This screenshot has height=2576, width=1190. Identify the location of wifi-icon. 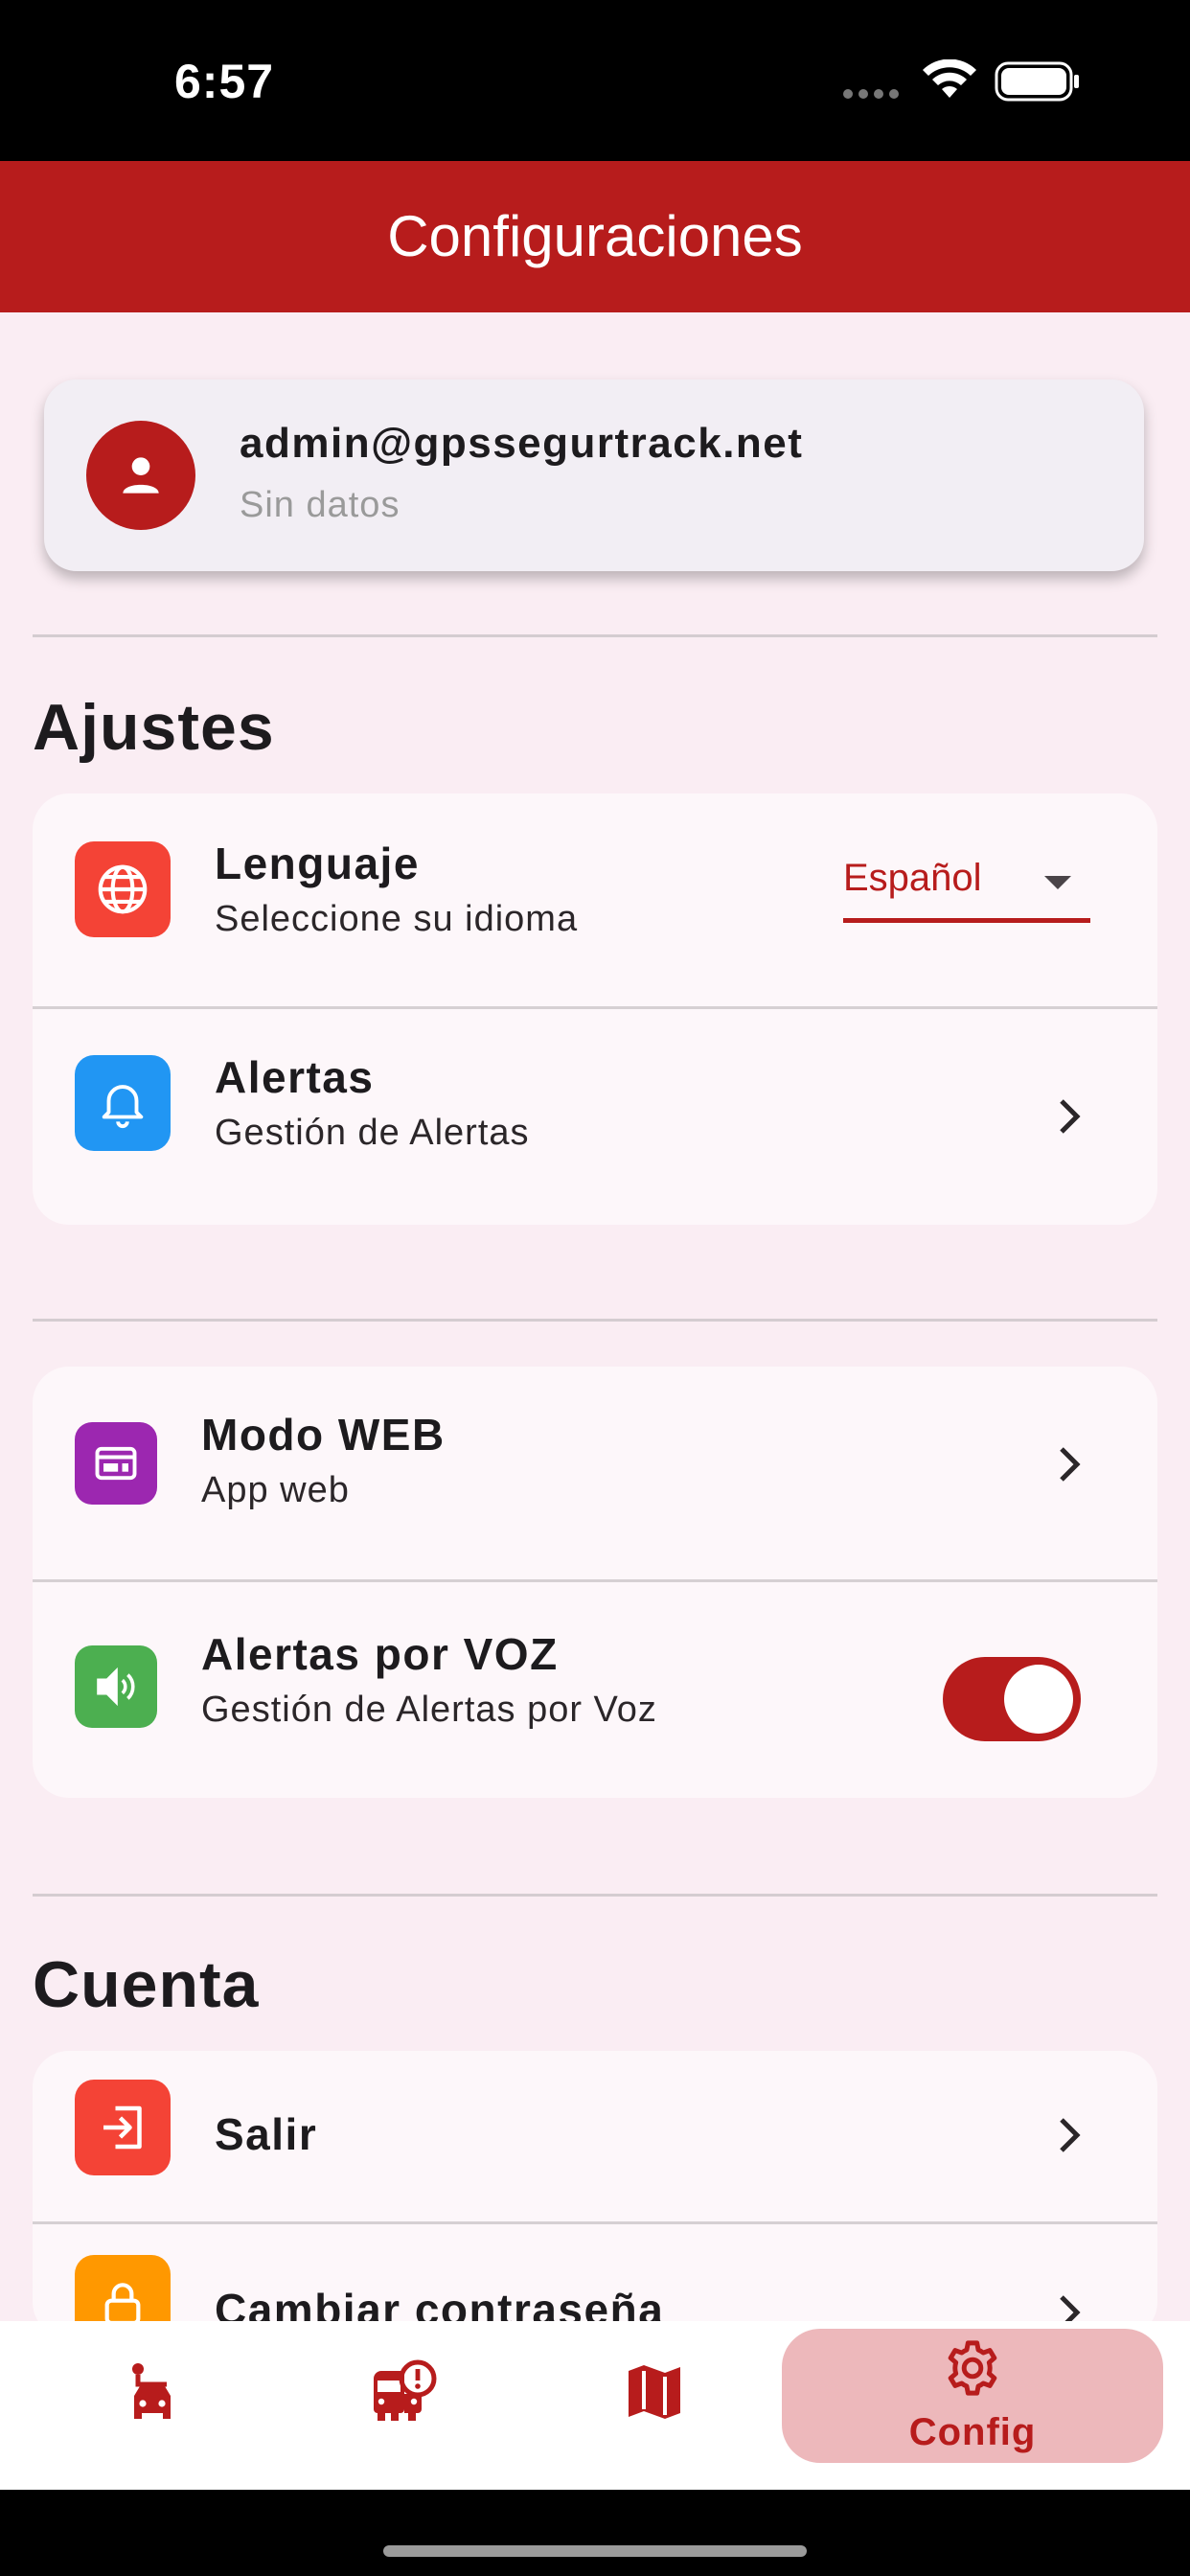
(950, 78).